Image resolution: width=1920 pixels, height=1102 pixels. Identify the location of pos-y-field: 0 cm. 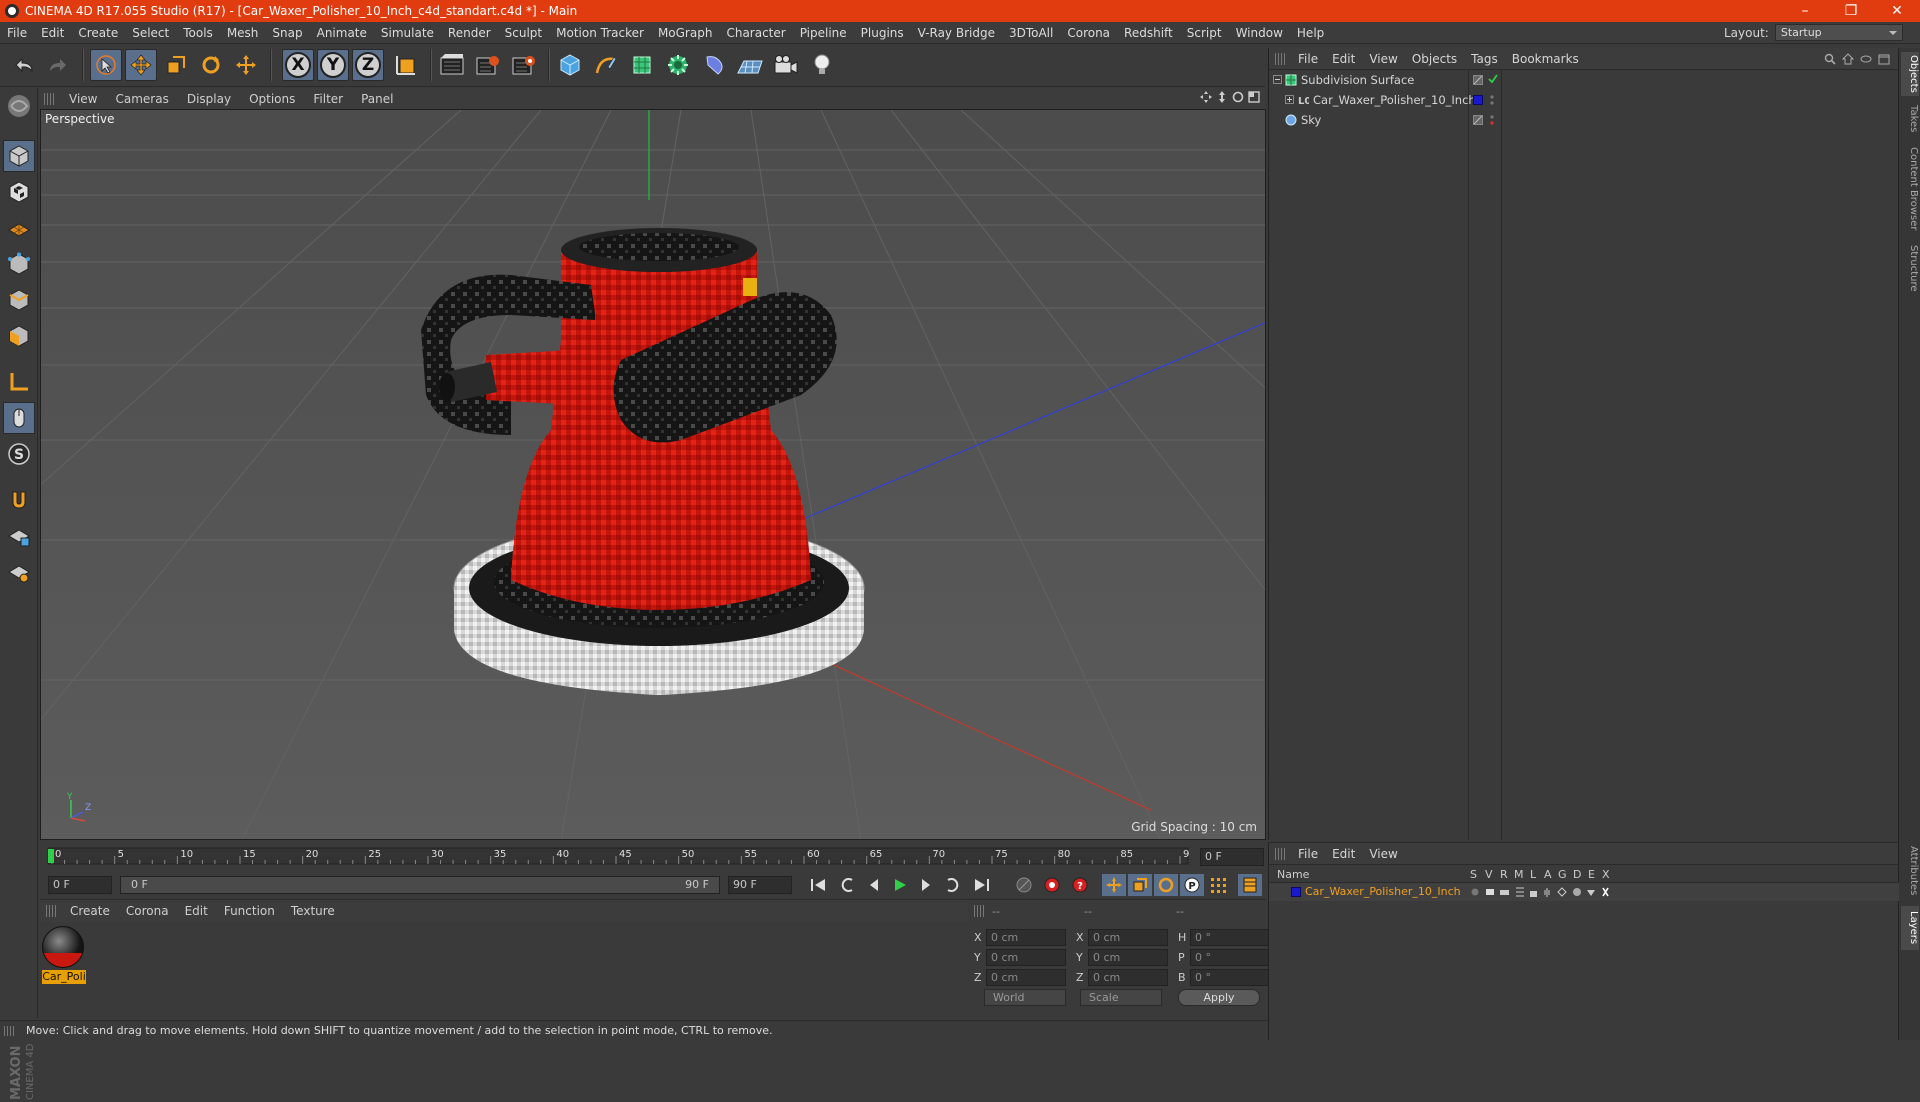
(1026, 957).